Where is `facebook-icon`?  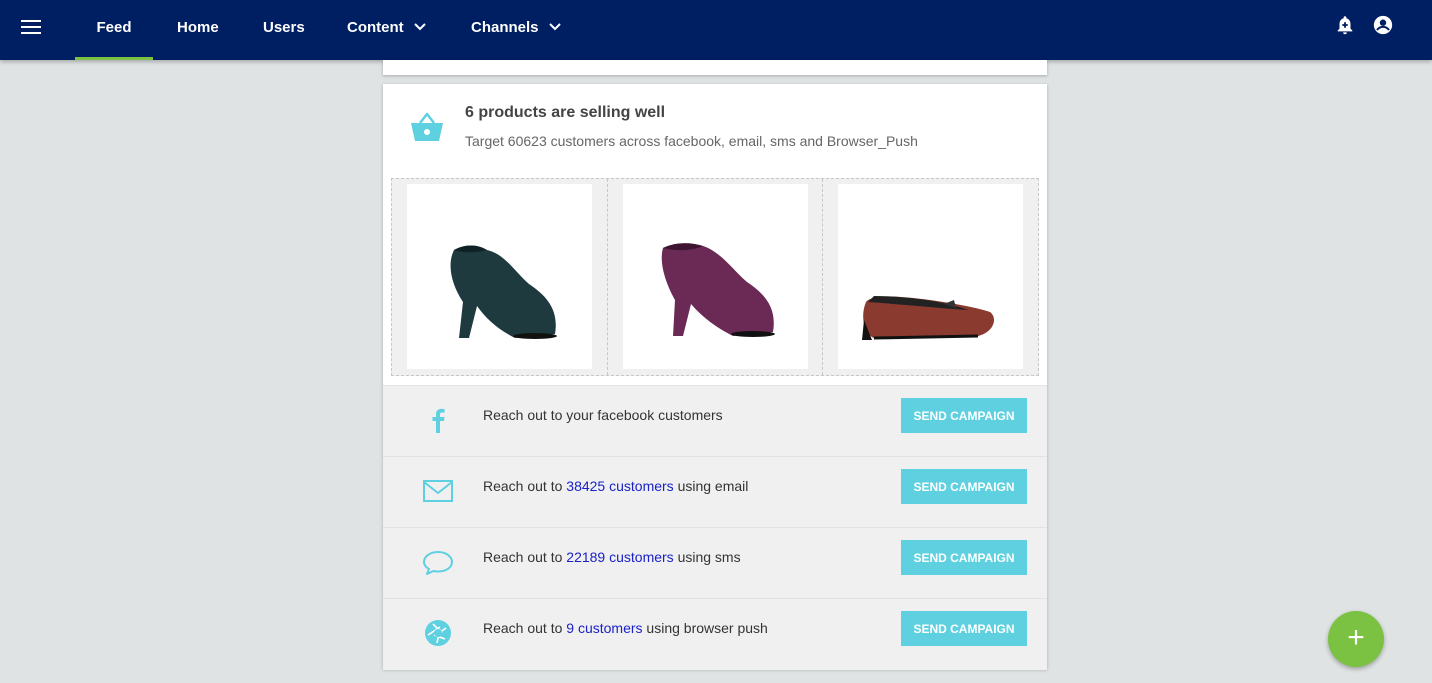 facebook-icon is located at coordinates (438, 420).